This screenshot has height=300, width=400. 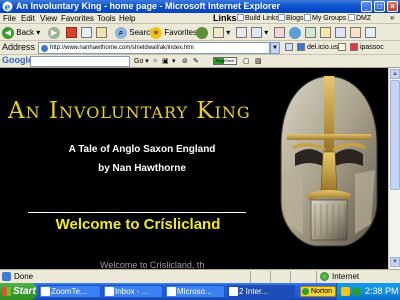 I want to click on messenger-button, so click(x=295, y=32).